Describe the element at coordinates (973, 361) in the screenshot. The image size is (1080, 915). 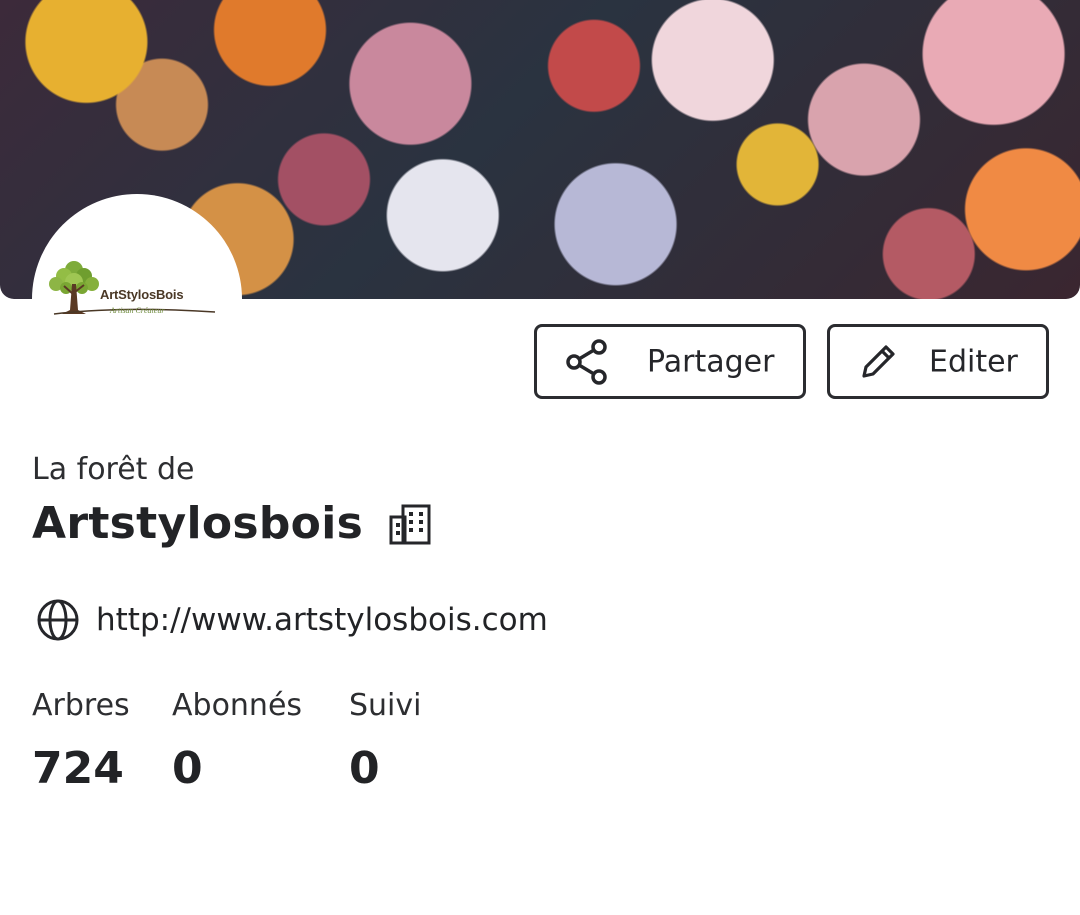
I see `edit-button-label: Editer` at that location.